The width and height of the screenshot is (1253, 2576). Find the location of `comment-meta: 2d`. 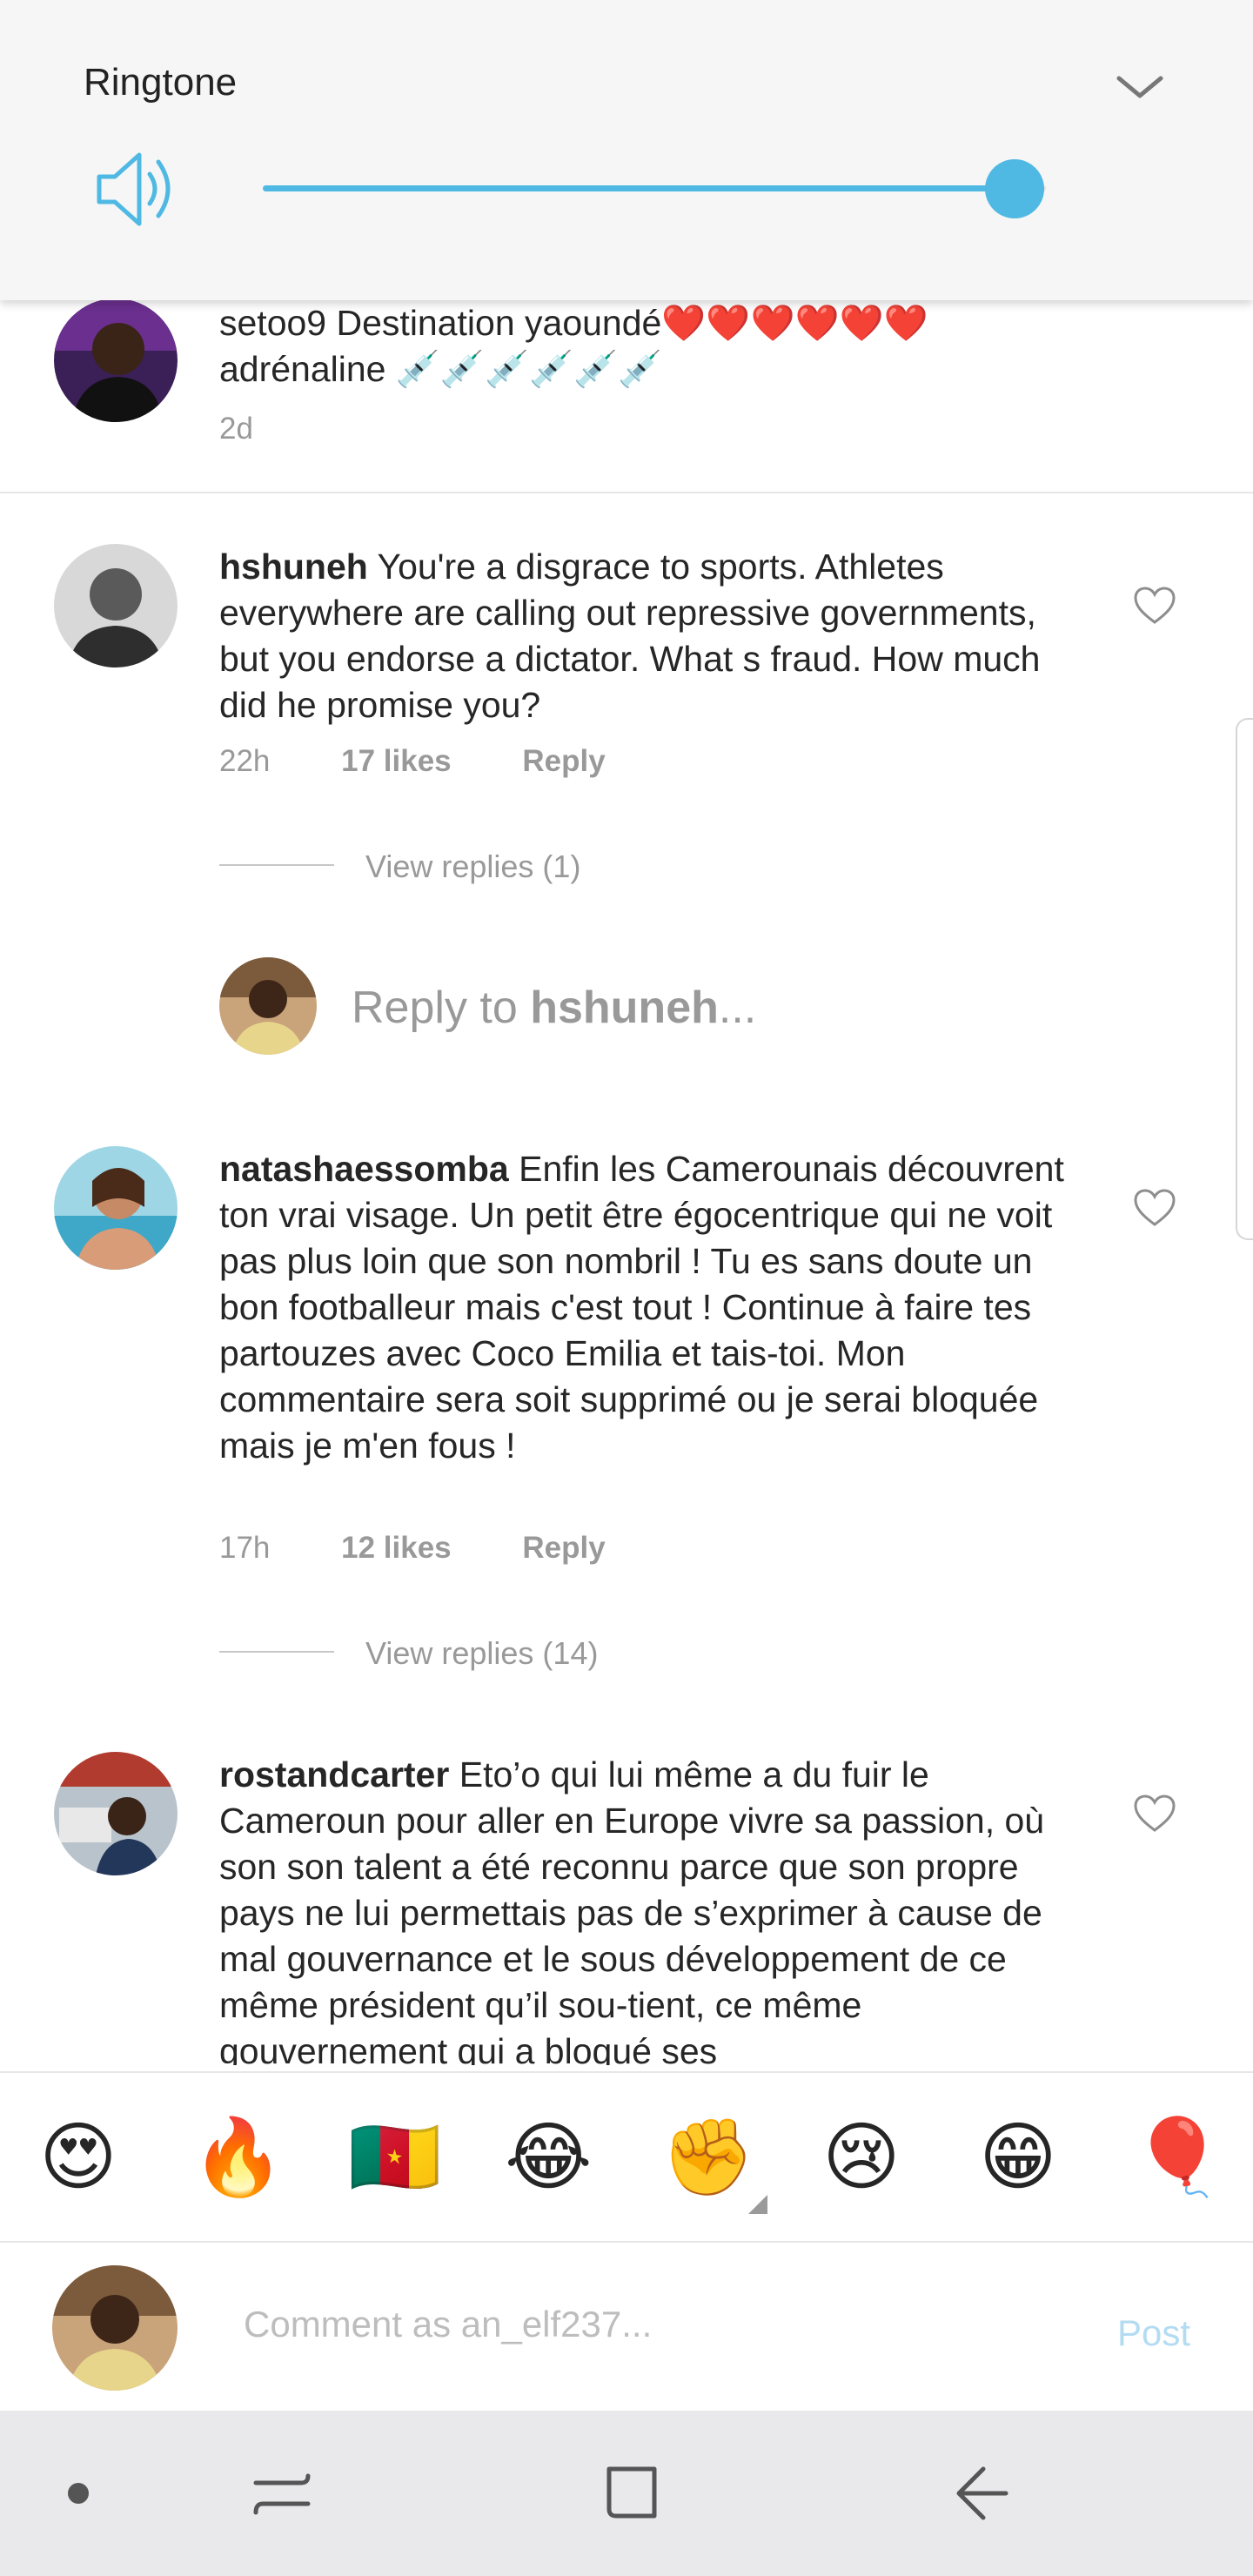

comment-meta: 2d is located at coordinates (267, 429).